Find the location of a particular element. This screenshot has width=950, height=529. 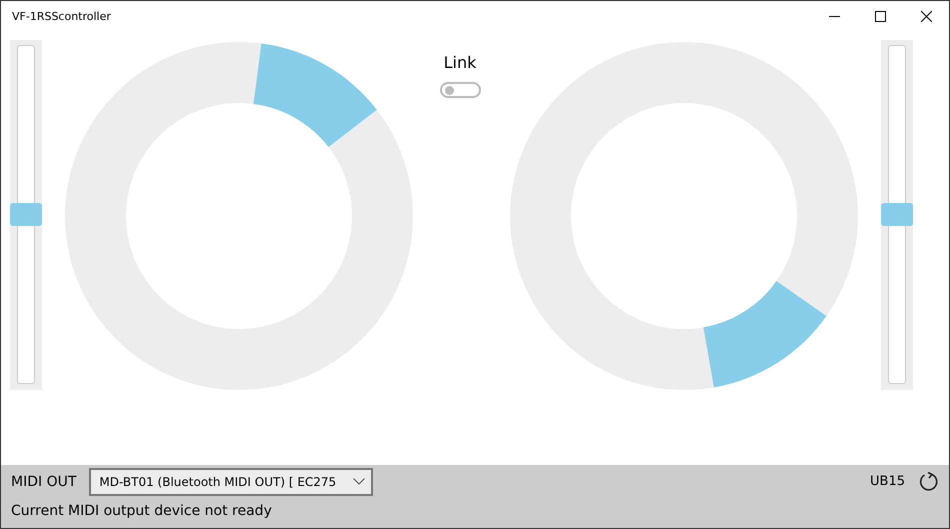

close-icon is located at coordinates (926, 16).